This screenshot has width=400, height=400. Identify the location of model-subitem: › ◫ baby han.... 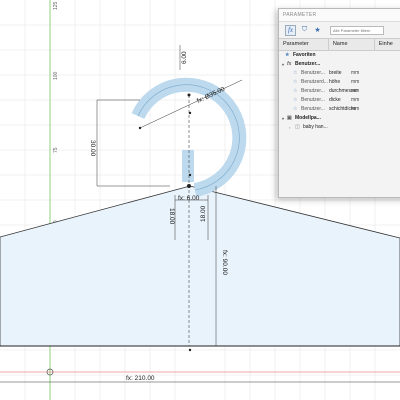
(339, 127).